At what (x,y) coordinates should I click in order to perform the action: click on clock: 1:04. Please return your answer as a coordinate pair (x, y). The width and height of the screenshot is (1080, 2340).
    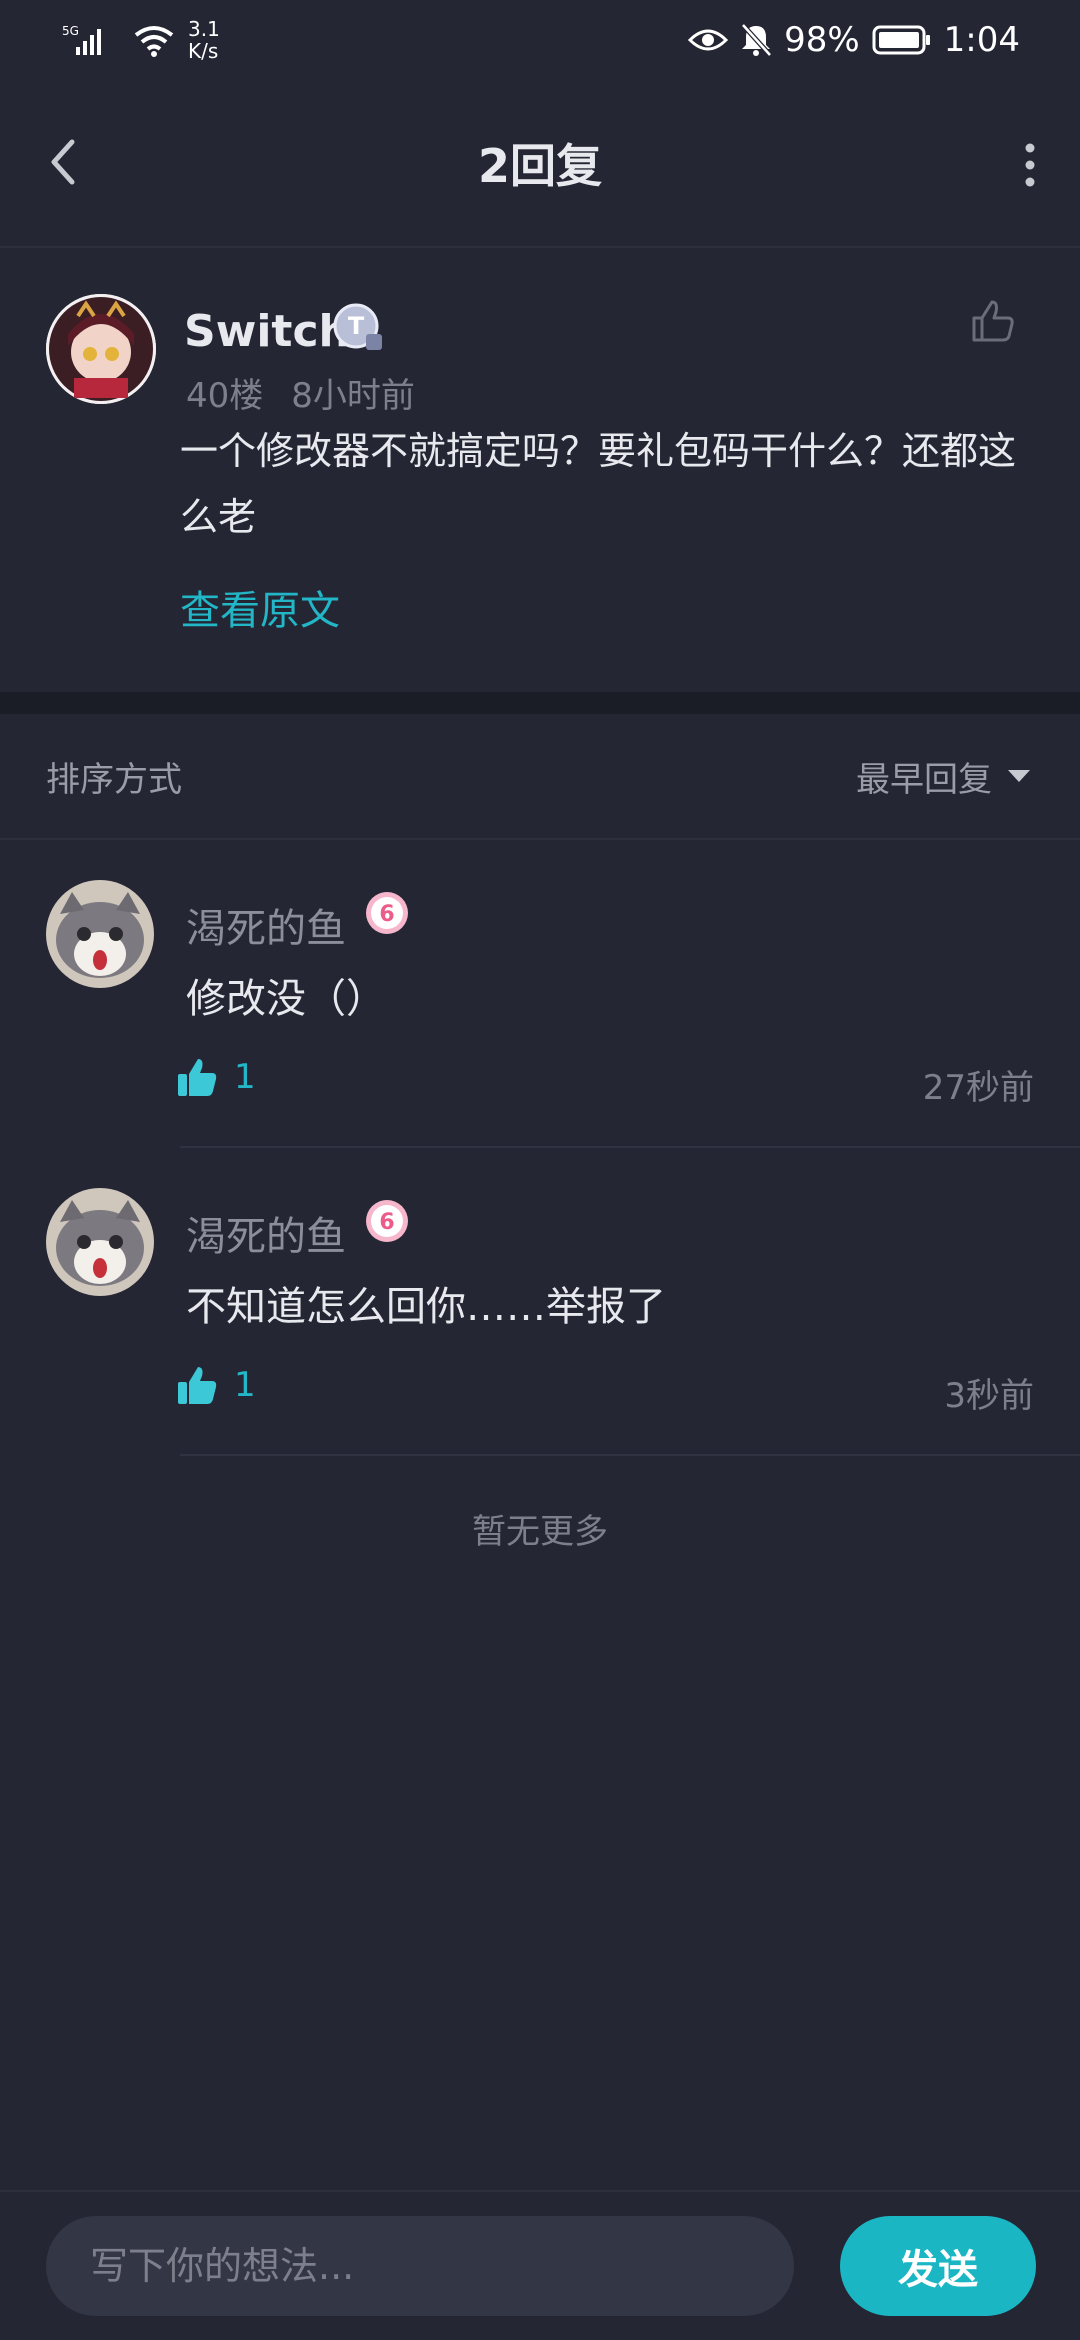
    Looking at the image, I should click on (981, 40).